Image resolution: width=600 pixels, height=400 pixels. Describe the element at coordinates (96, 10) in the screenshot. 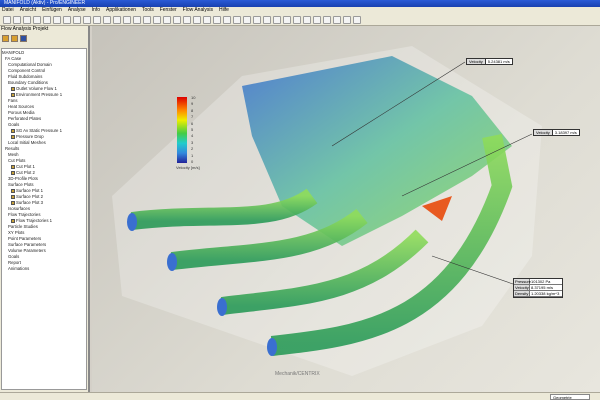

I see `menu-item: Info` at that location.